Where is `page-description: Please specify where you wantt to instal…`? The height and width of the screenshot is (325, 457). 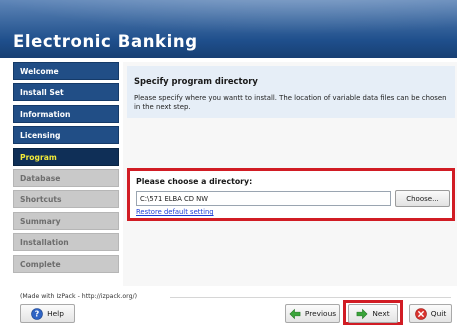
page-description: Please specify where you wantt to instal… is located at coordinates (290, 102).